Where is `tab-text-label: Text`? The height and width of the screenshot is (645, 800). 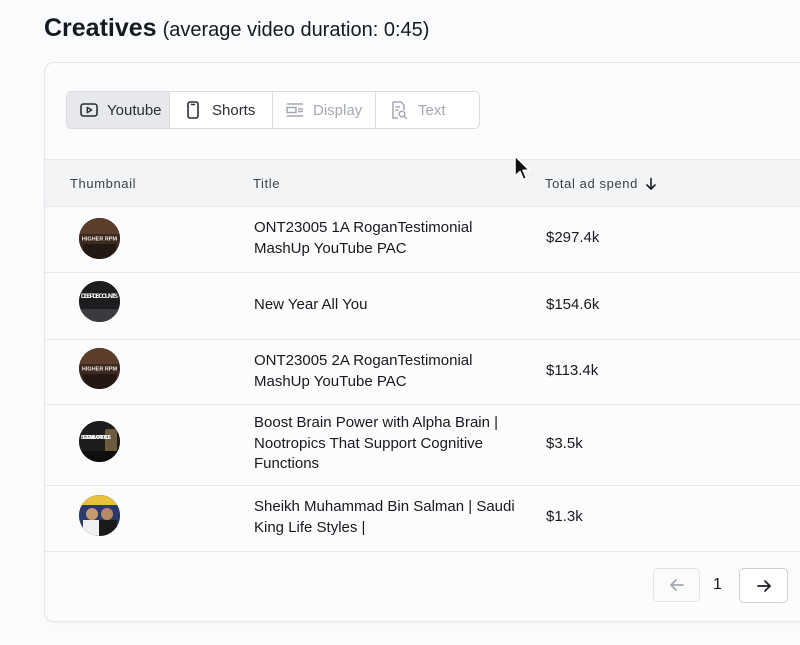
tab-text-label: Text is located at coordinates (432, 110).